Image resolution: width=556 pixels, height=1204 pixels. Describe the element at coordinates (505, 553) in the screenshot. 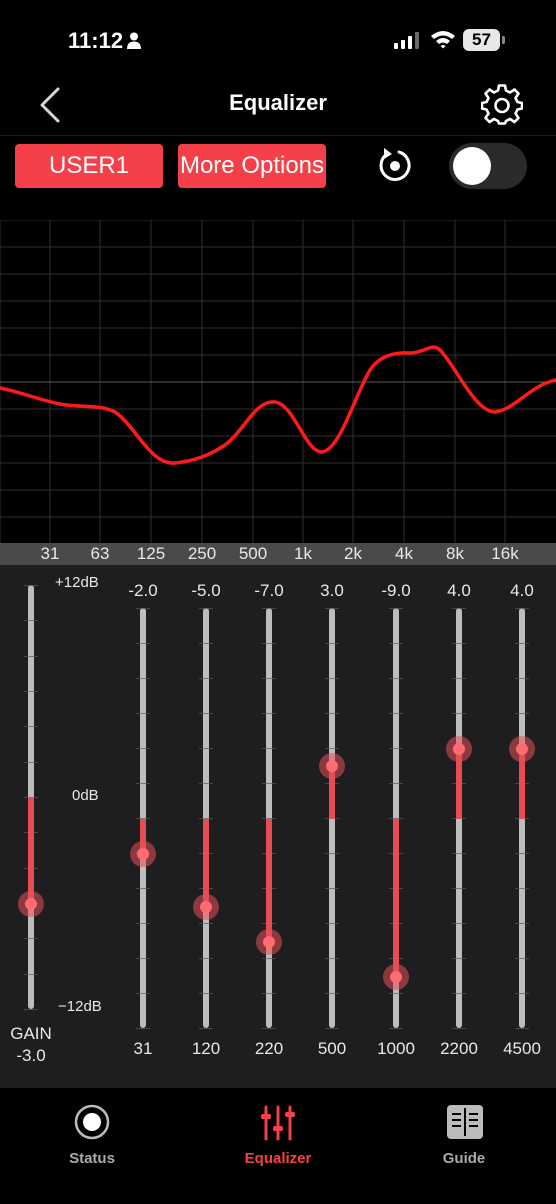

I see `frequency-label: 16k` at that location.